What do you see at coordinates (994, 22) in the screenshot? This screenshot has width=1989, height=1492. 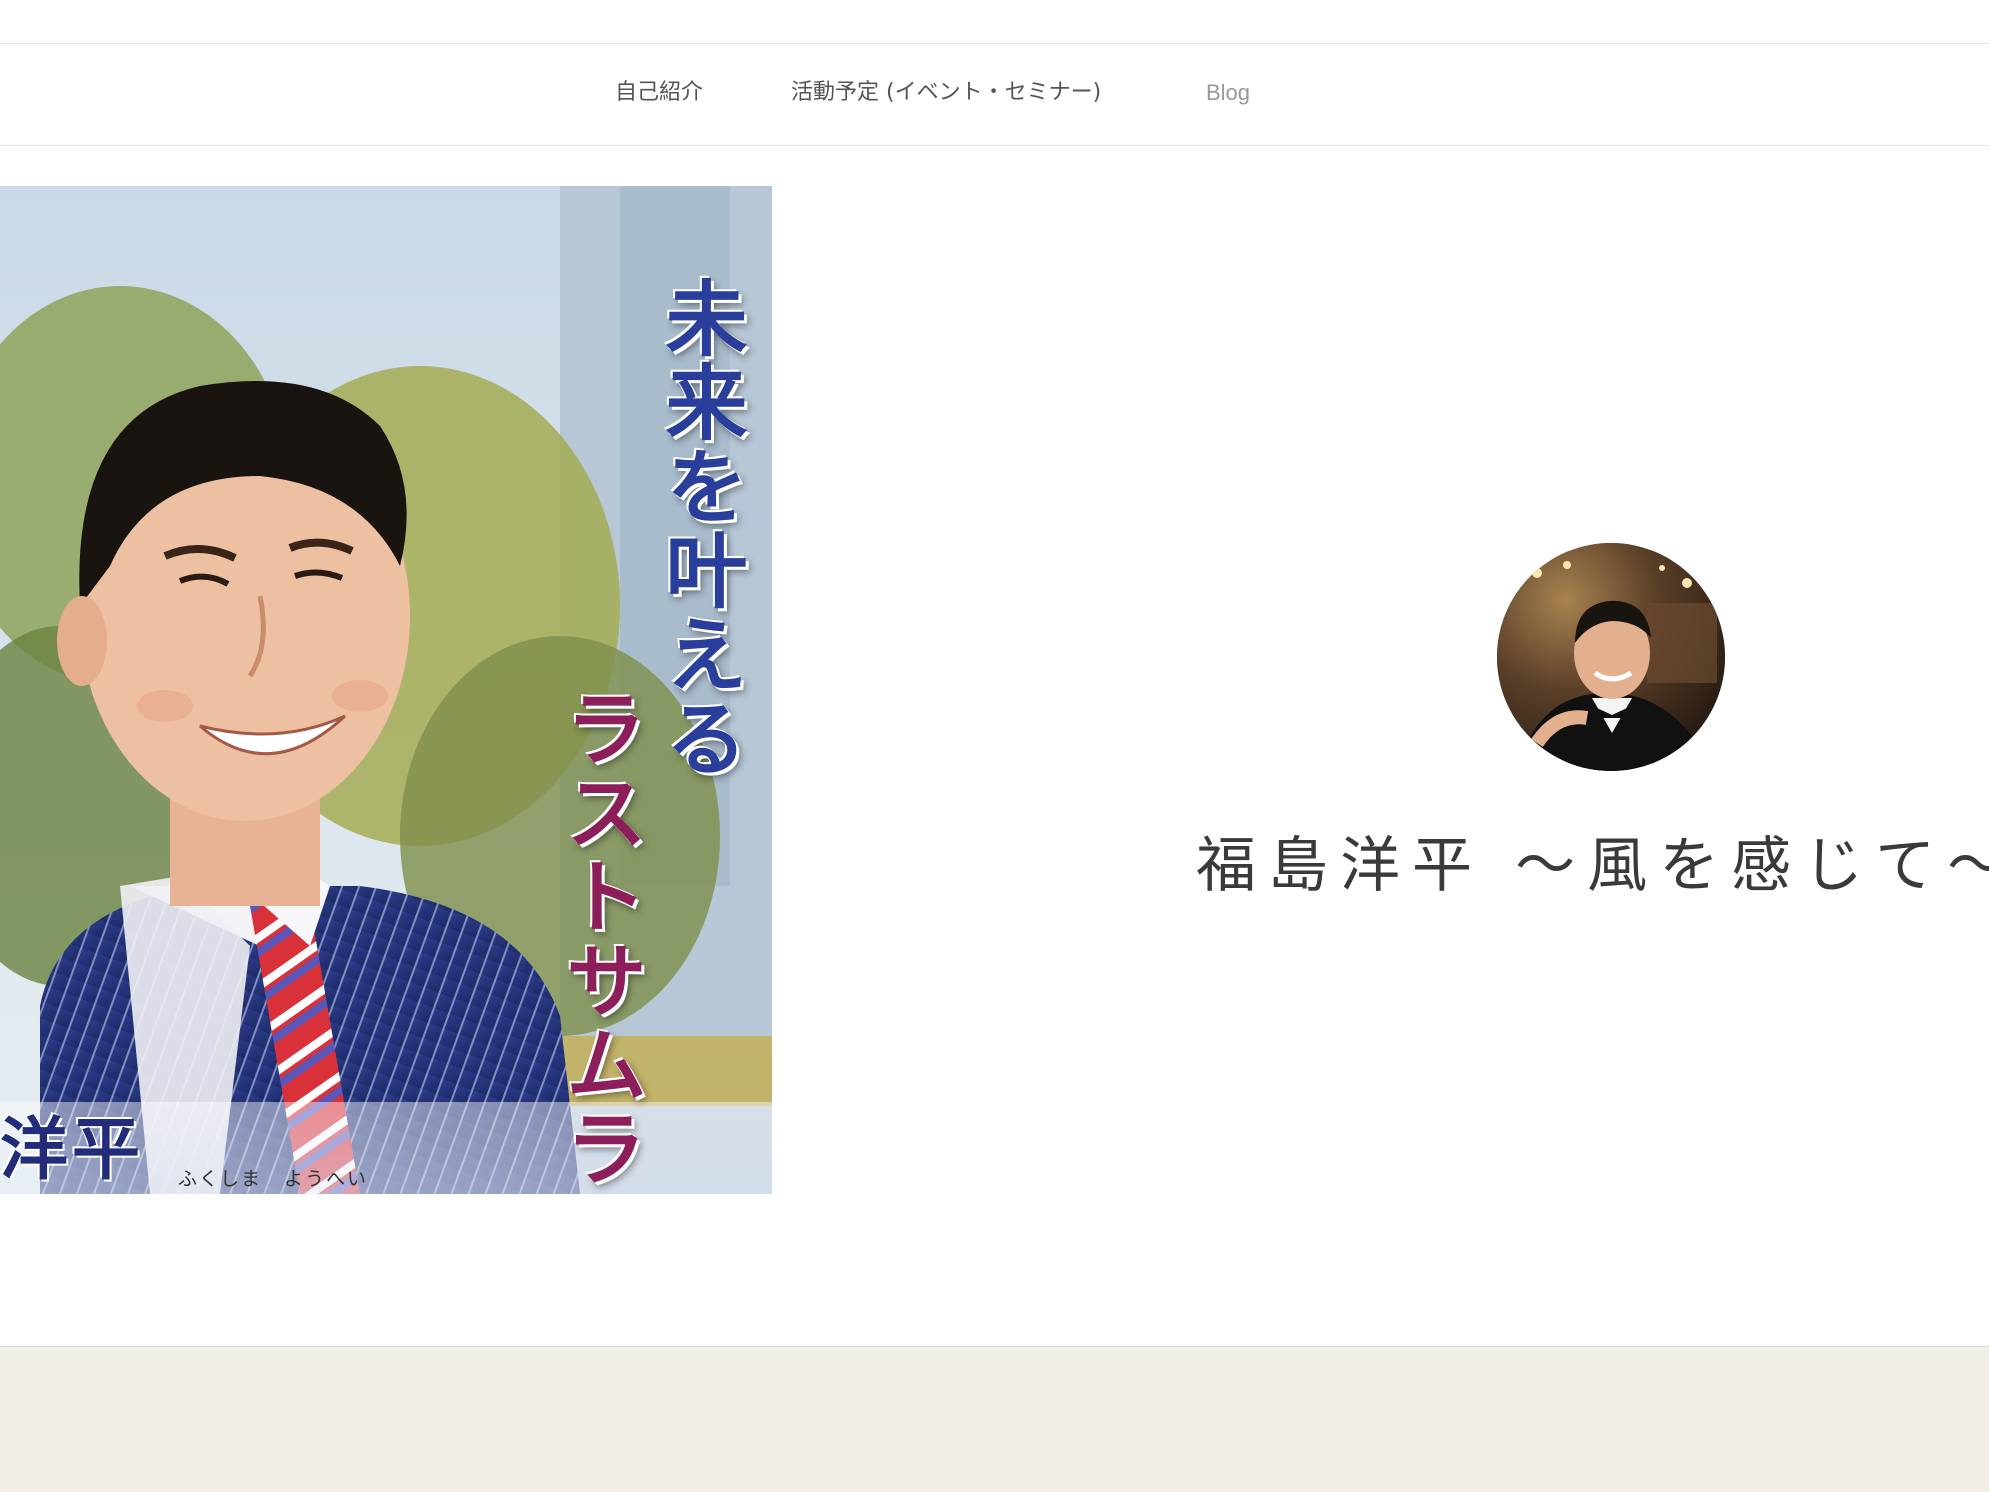 I see `top-strip` at bounding box center [994, 22].